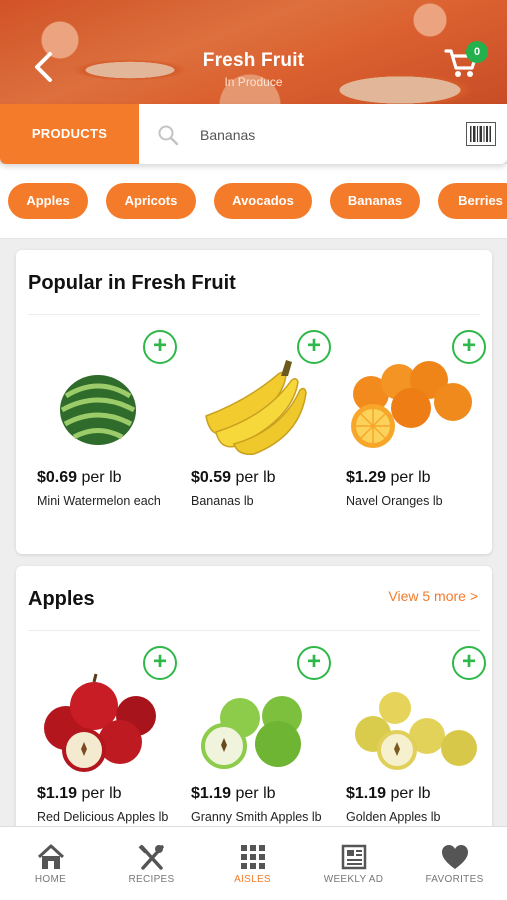 The image size is (507, 900). I want to click on bottom-nav: HOME RECIPES AISLES WEEKLY AD FAVORITES, so click(253, 863).